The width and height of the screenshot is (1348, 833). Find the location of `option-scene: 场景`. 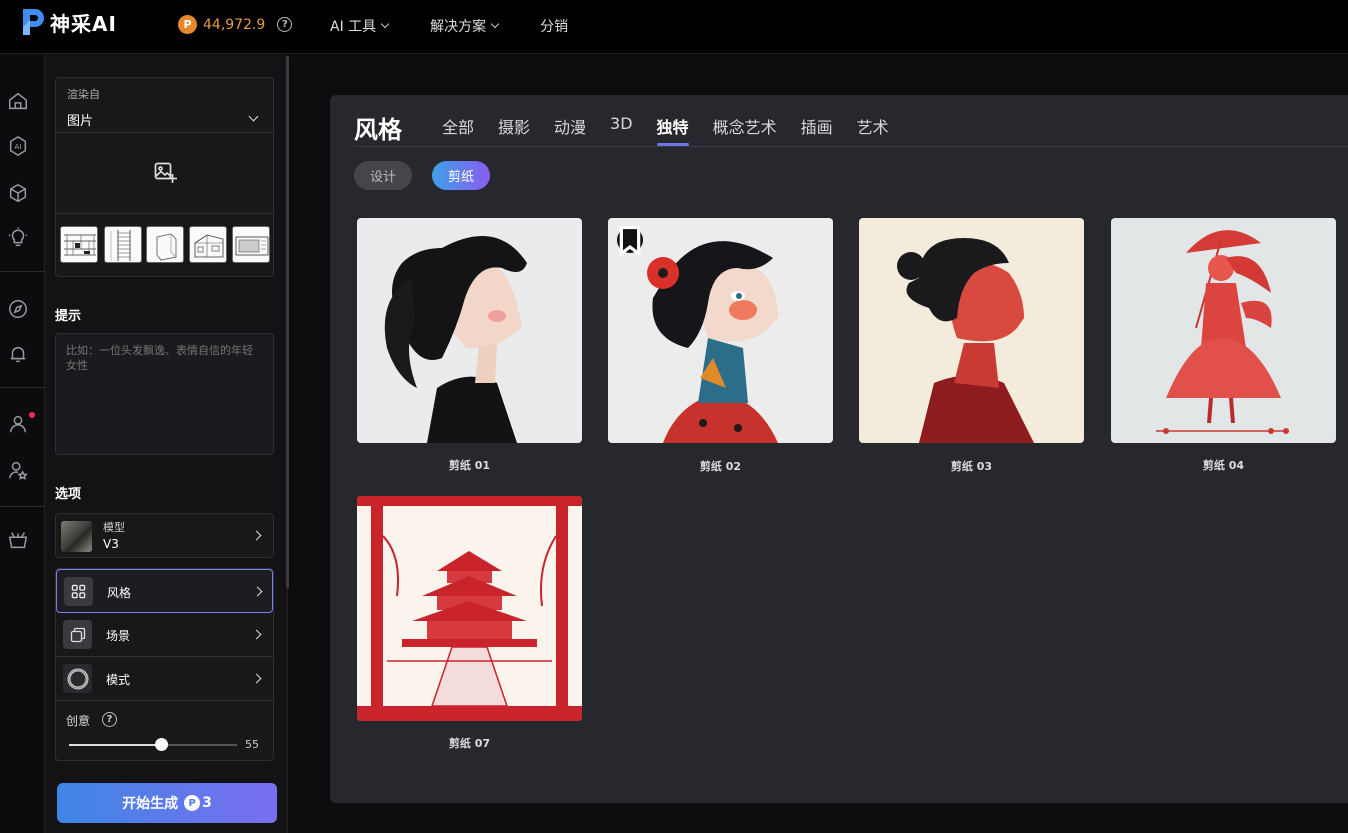

option-scene: 场景 is located at coordinates (164, 635).